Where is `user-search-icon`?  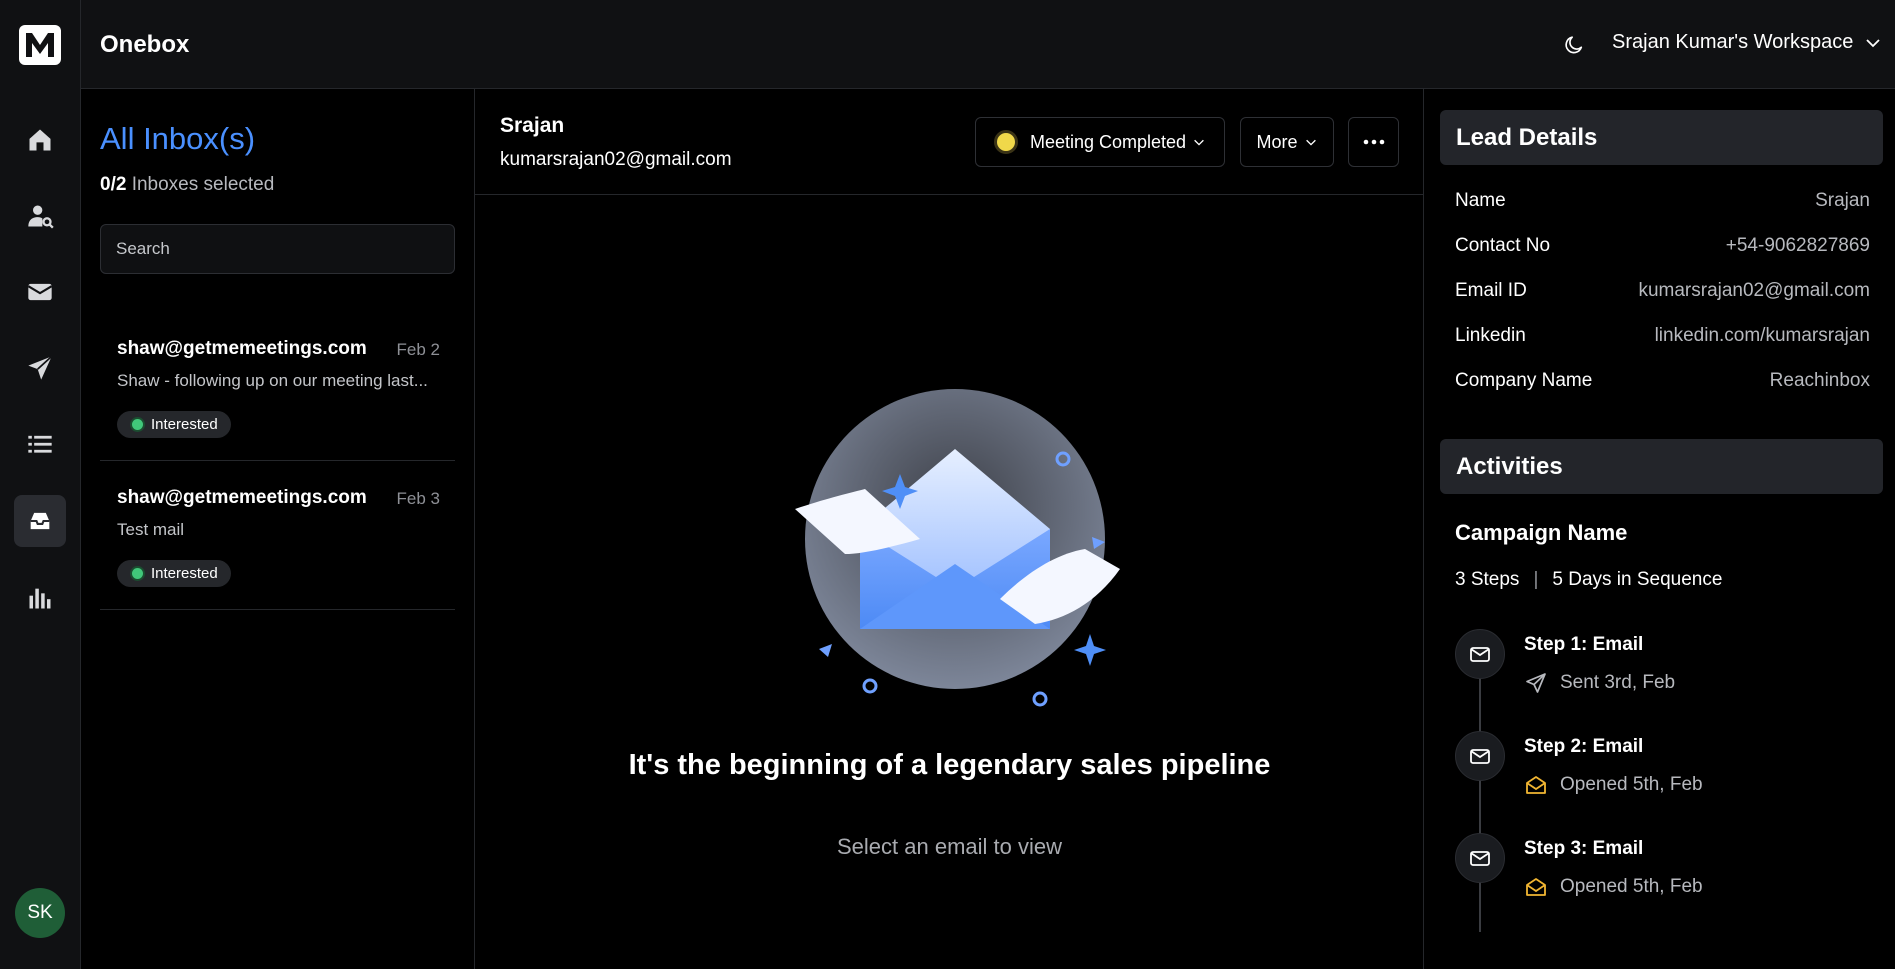 user-search-icon is located at coordinates (41, 217).